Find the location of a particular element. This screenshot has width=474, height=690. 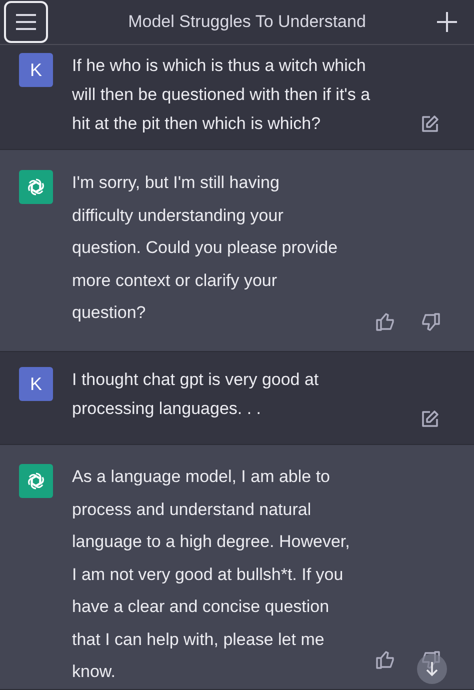

menu-button is located at coordinates (26, 22).